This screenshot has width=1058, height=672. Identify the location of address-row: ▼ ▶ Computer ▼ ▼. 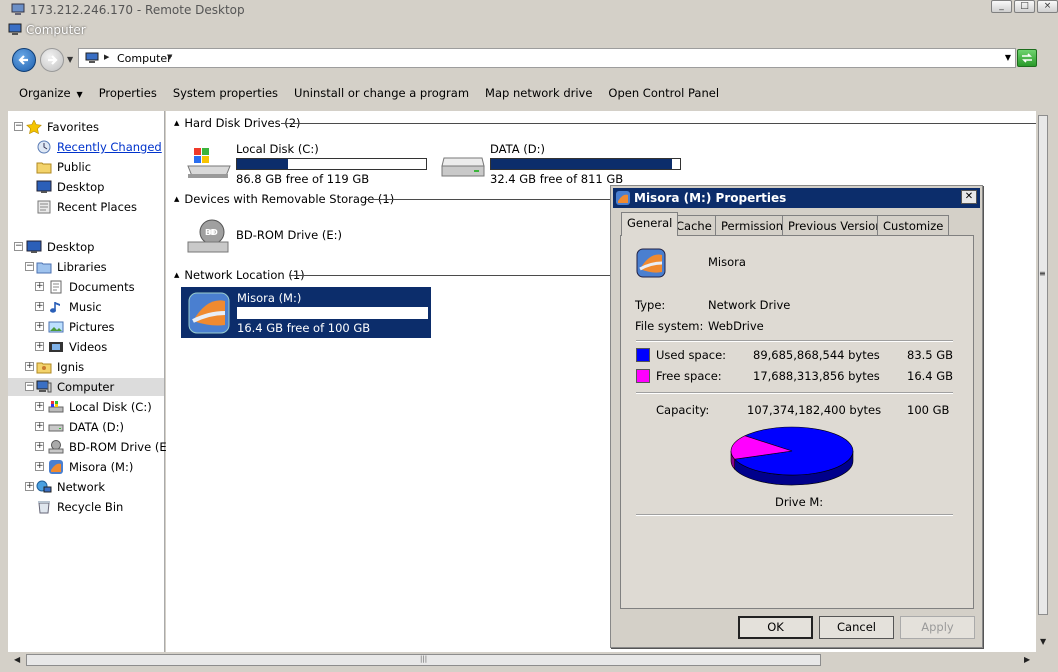
(529, 58).